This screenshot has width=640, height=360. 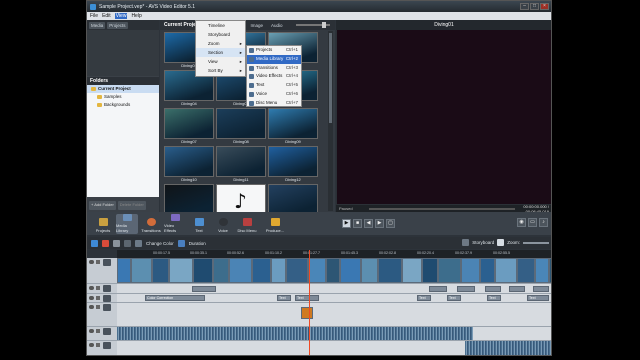 What do you see at coordinates (307, 313) in the screenshot?
I see `overlay-clip` at bounding box center [307, 313].